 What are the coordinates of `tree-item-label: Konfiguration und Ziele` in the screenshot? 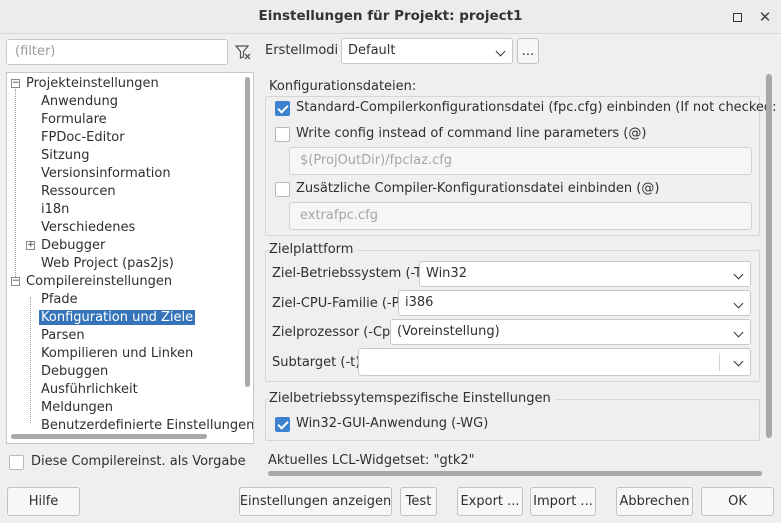 It's located at (117, 317).